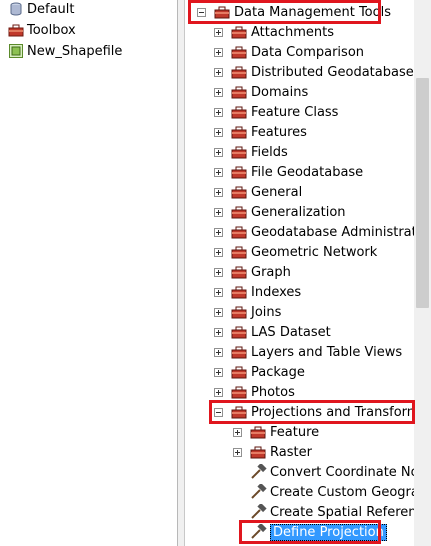 This screenshot has width=431, height=546. I want to click on tree-node-toolset: Package, so click(259, 372).